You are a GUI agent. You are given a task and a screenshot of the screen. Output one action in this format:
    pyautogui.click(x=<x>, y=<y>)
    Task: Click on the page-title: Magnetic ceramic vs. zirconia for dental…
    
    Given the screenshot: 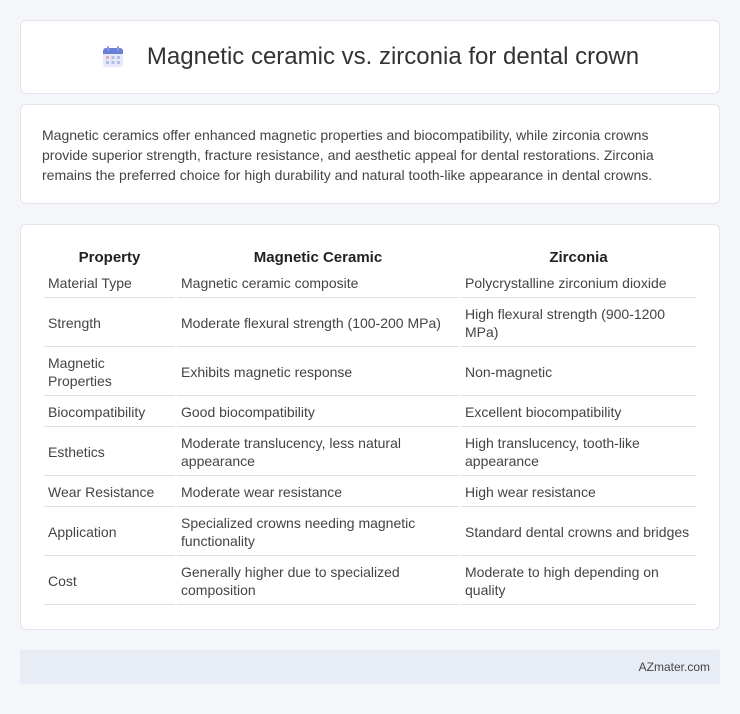 What is the action you would take?
    pyautogui.click(x=393, y=56)
    